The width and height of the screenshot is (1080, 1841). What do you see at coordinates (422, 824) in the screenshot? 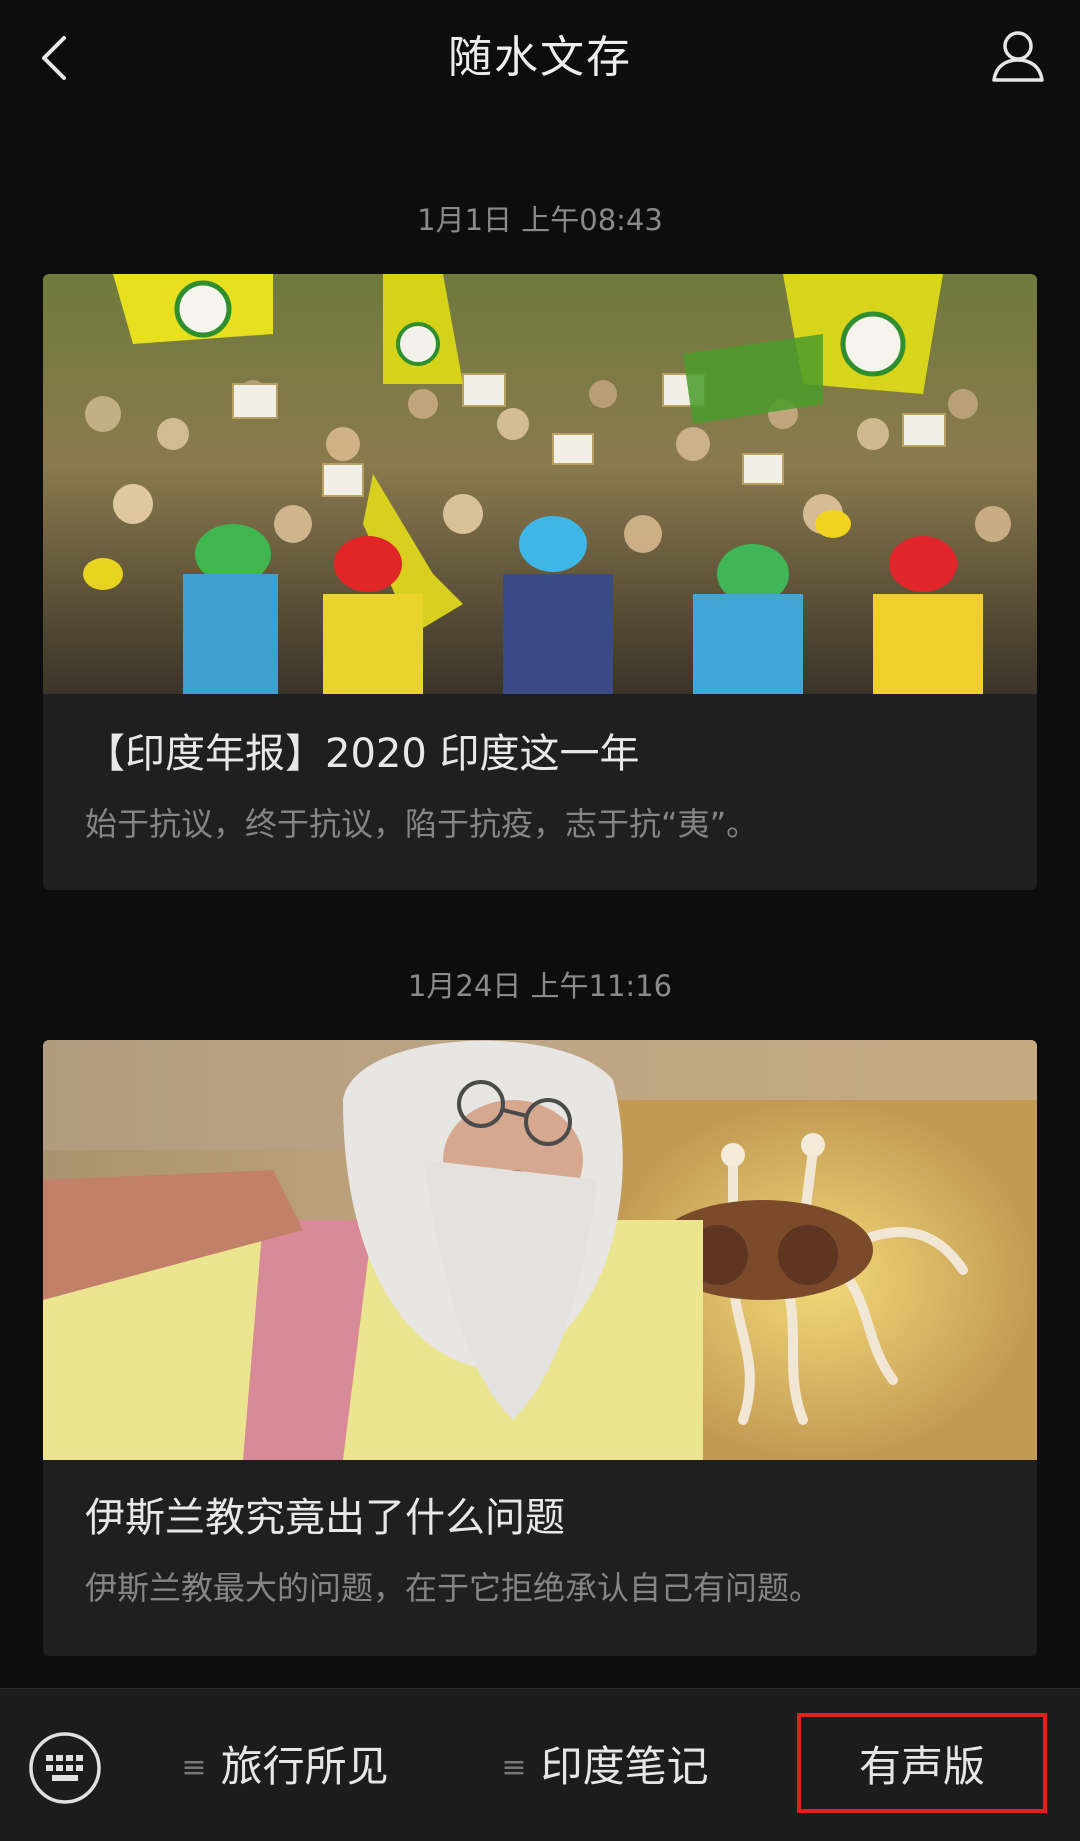
I see `article-description: 始于抗议，终于抗议，陷于抗疫，志于抗“夷”。` at bounding box center [422, 824].